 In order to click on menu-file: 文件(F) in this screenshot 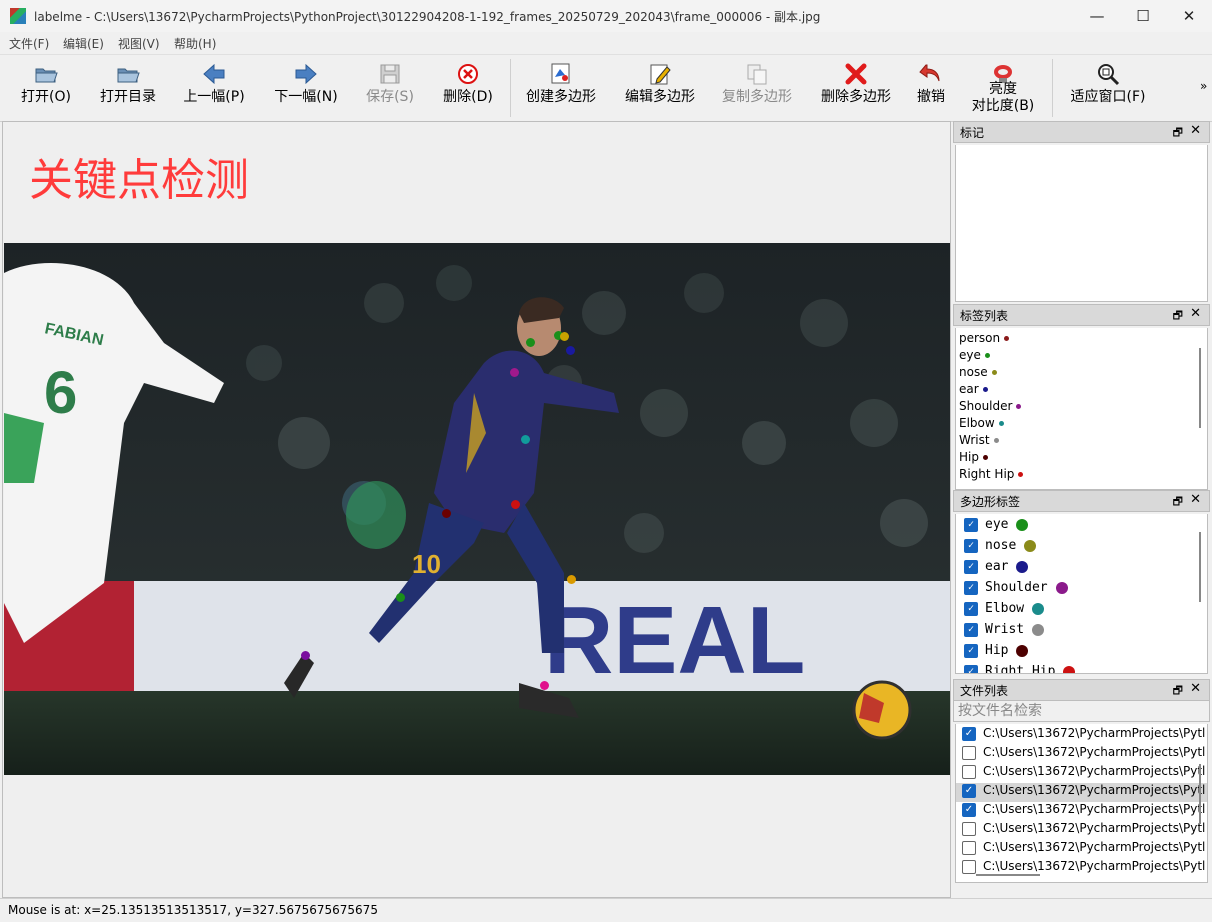, I will do `click(29, 43)`.